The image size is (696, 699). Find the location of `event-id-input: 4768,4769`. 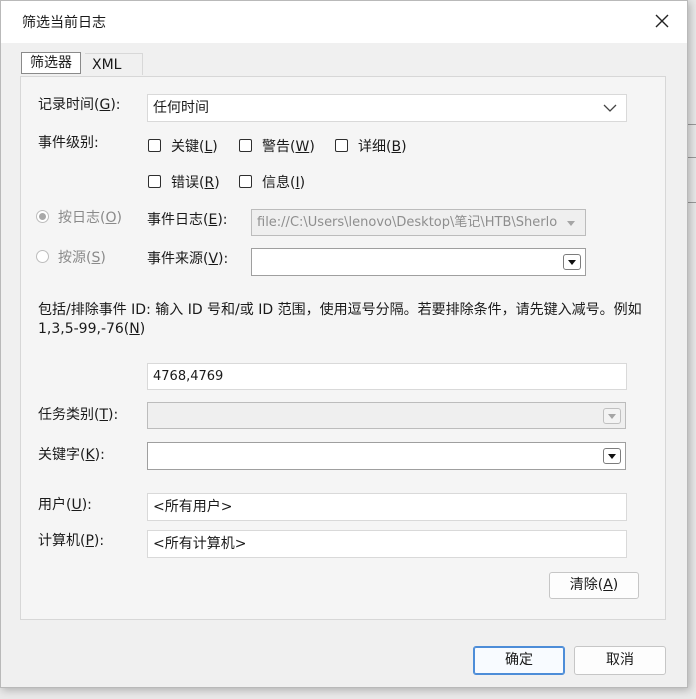

event-id-input: 4768,4769 is located at coordinates (387, 376).